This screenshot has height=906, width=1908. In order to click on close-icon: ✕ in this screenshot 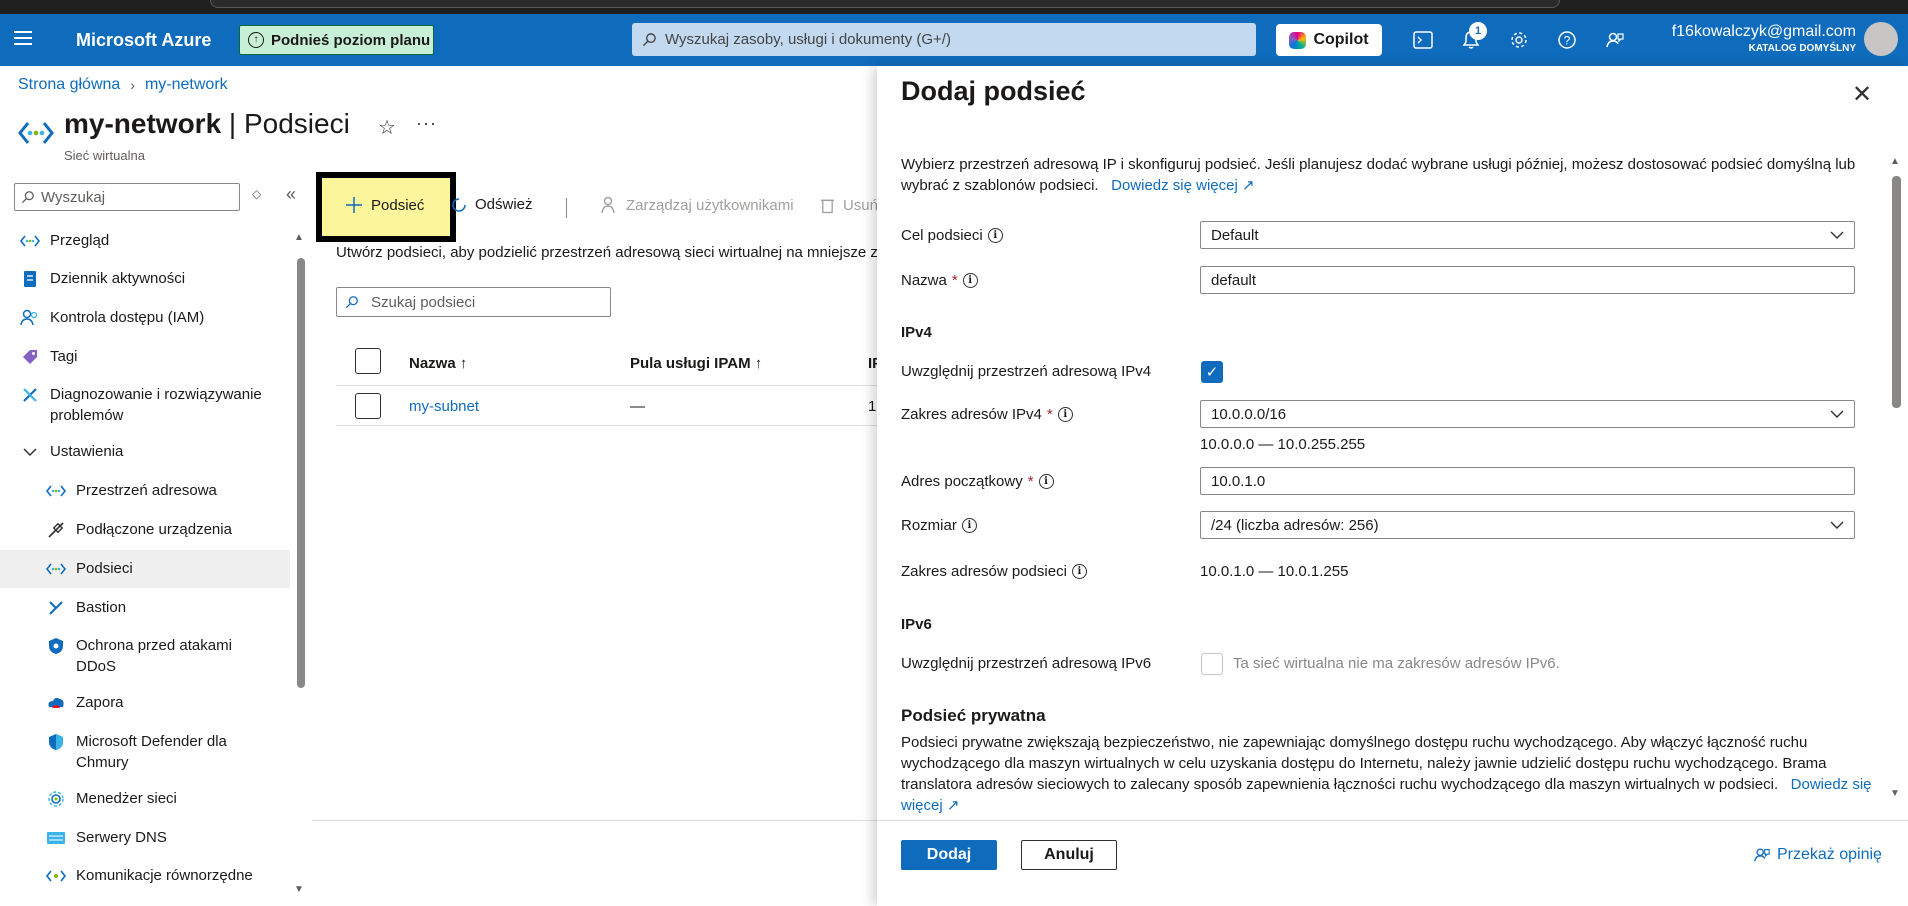, I will do `click(1862, 94)`.